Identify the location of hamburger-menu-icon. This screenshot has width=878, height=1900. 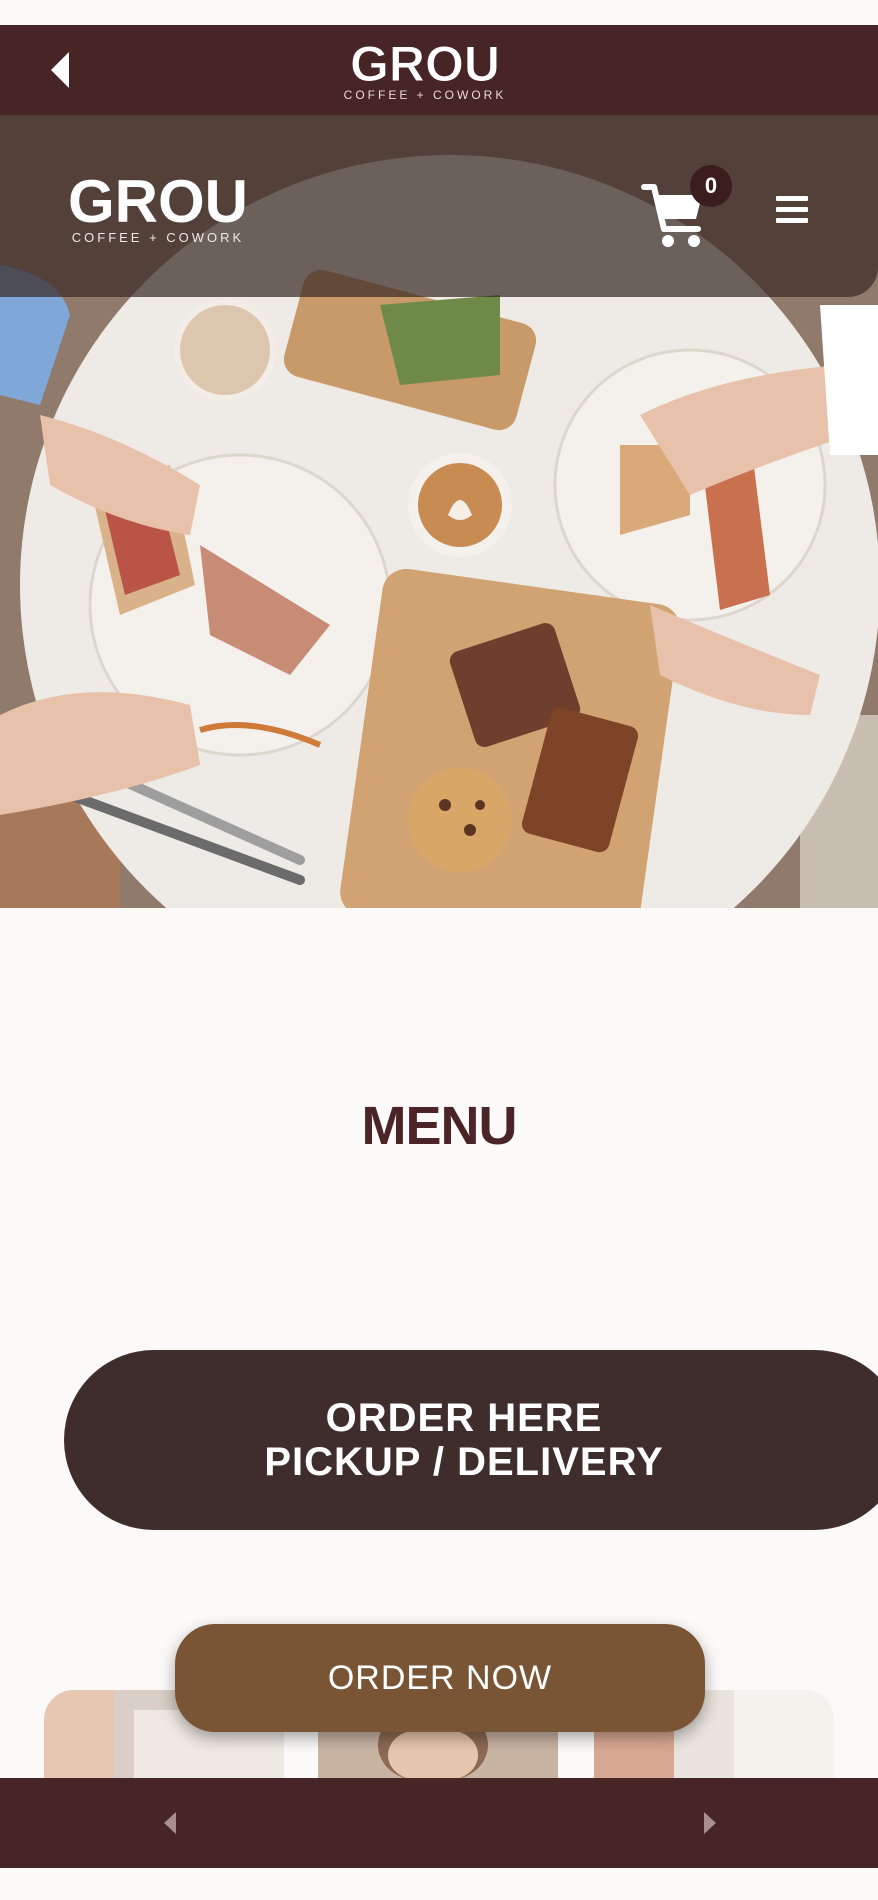
(792, 209).